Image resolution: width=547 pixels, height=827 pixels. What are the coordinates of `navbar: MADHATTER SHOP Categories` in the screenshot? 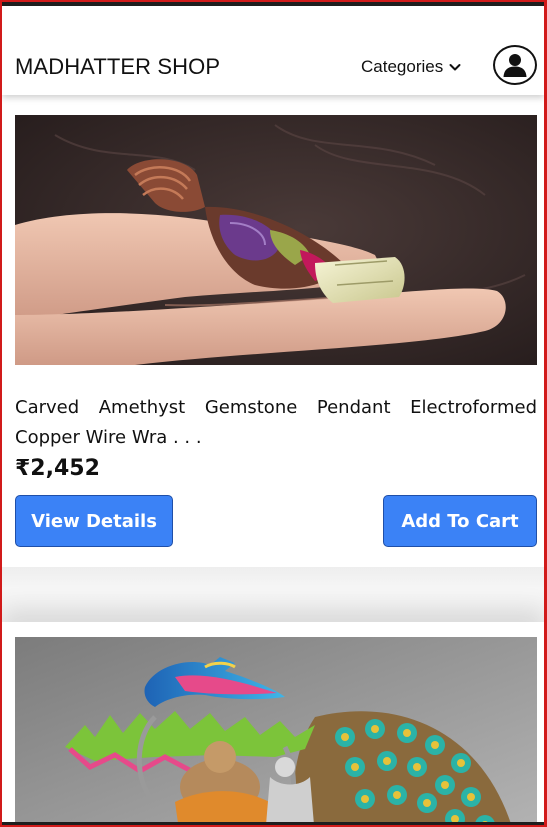 It's located at (273, 50).